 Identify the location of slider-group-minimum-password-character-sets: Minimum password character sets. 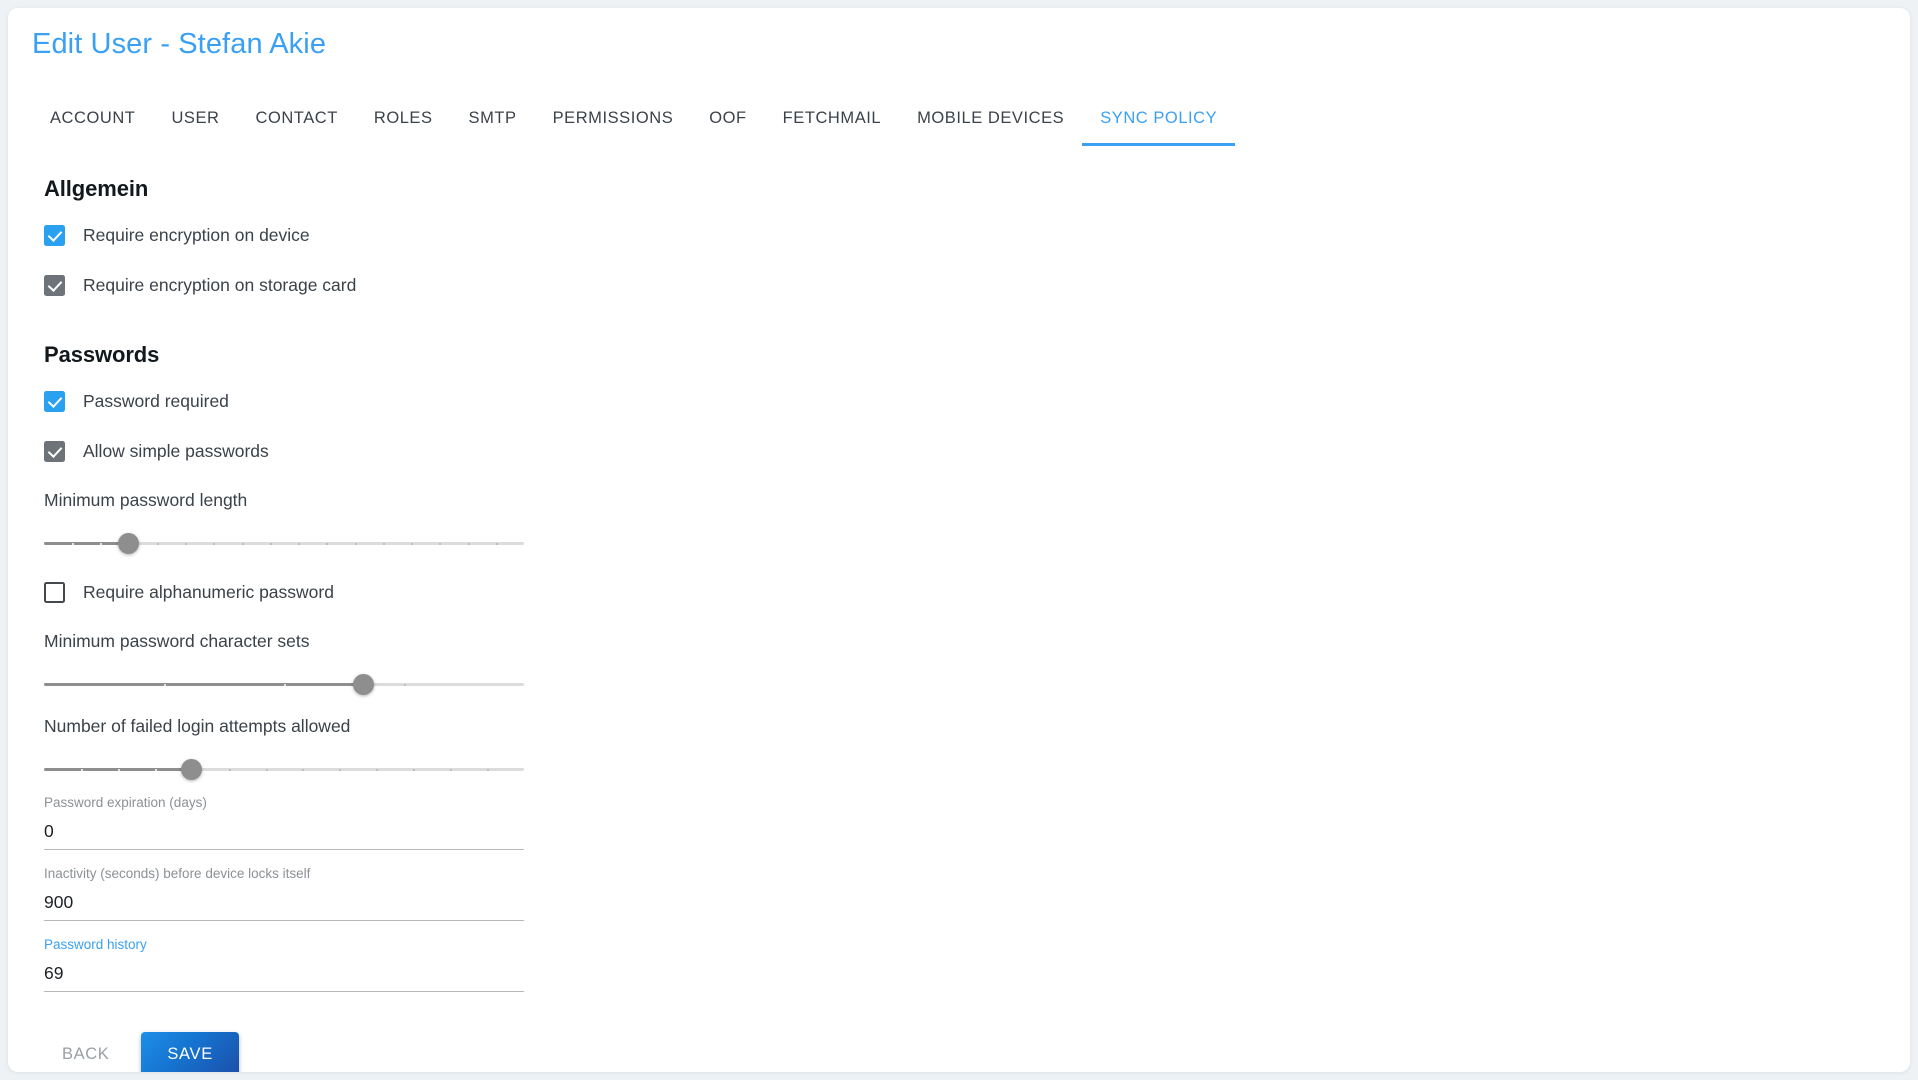
(304, 663).